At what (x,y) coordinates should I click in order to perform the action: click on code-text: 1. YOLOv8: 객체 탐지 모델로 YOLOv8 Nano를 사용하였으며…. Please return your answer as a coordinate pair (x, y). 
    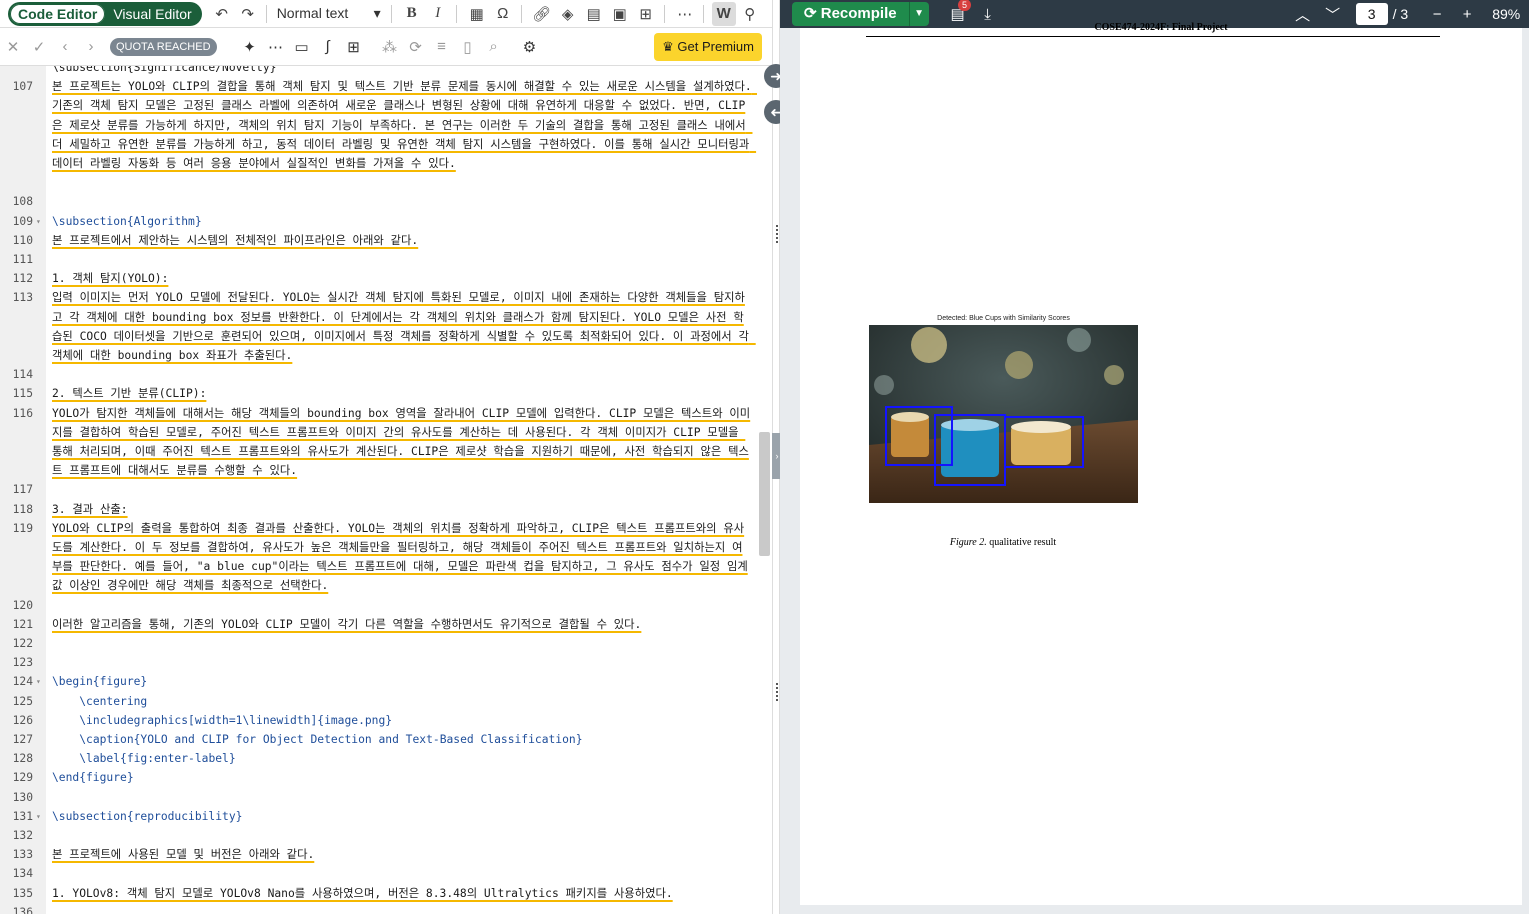
    Looking at the image, I should click on (402, 893).